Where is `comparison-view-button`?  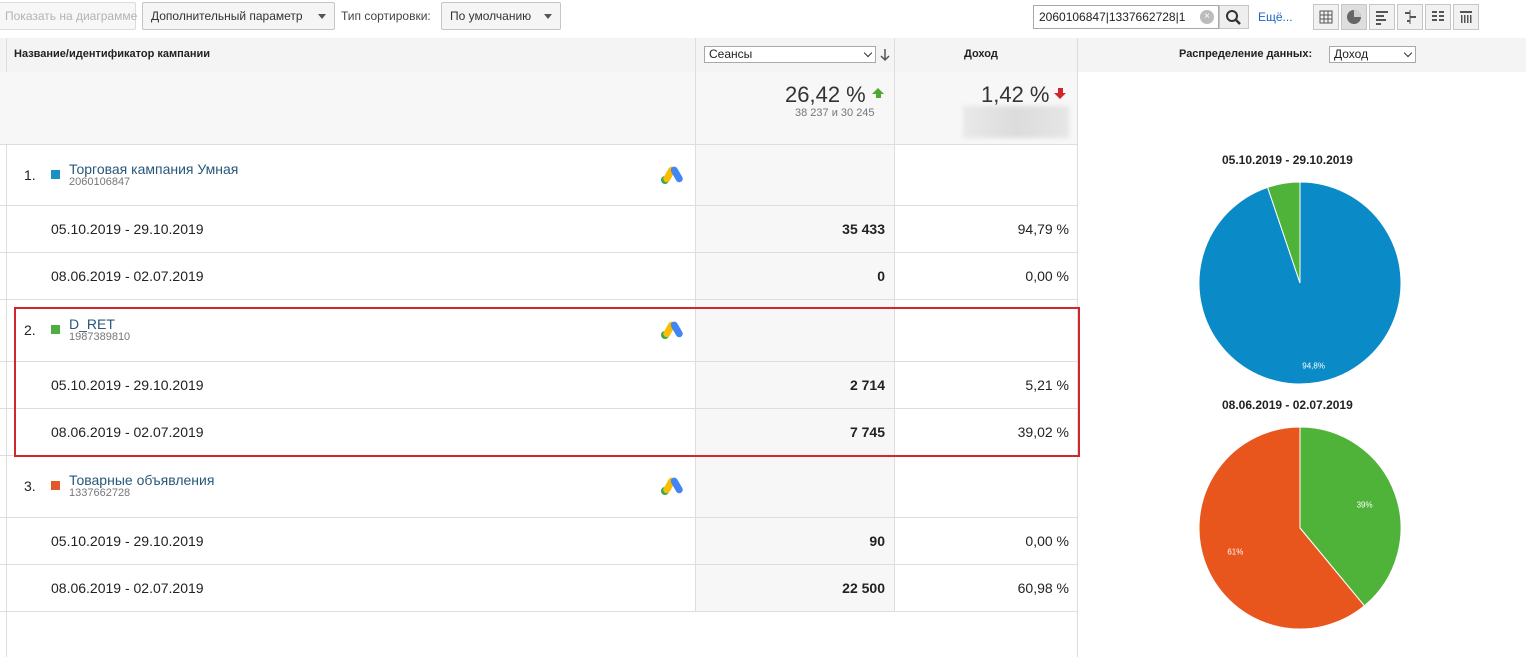 comparison-view-button is located at coordinates (1410, 17).